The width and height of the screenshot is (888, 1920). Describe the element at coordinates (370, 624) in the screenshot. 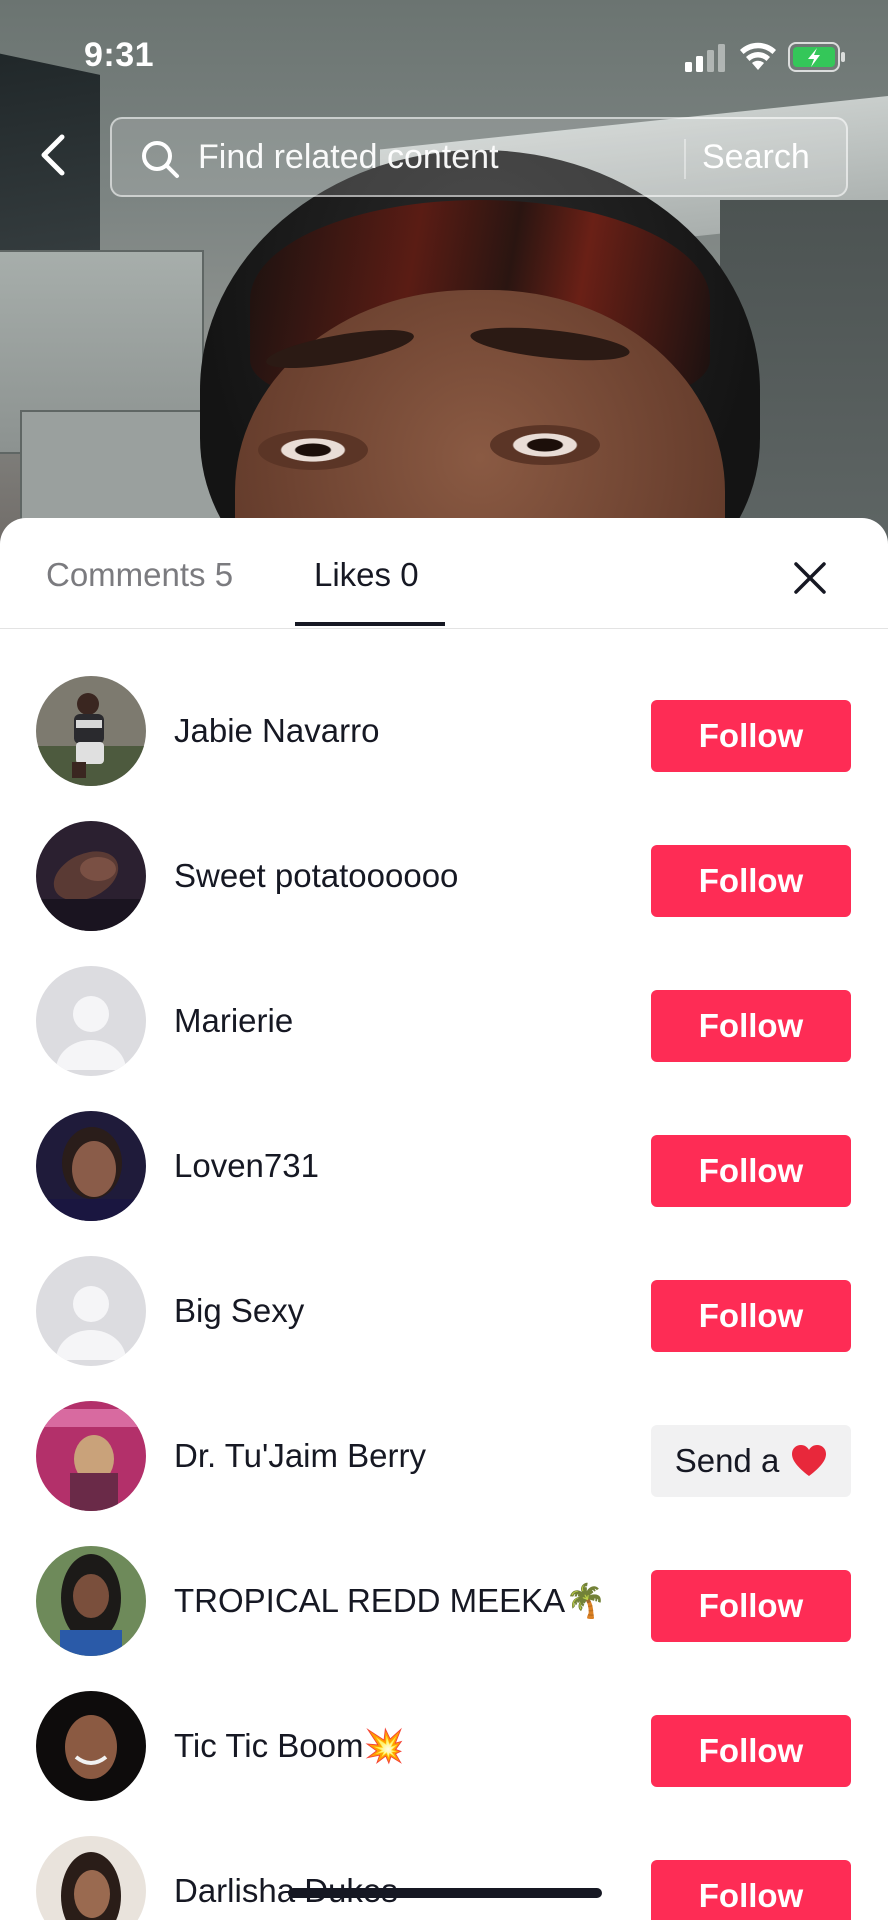

I see `tab-active-indicator` at that location.